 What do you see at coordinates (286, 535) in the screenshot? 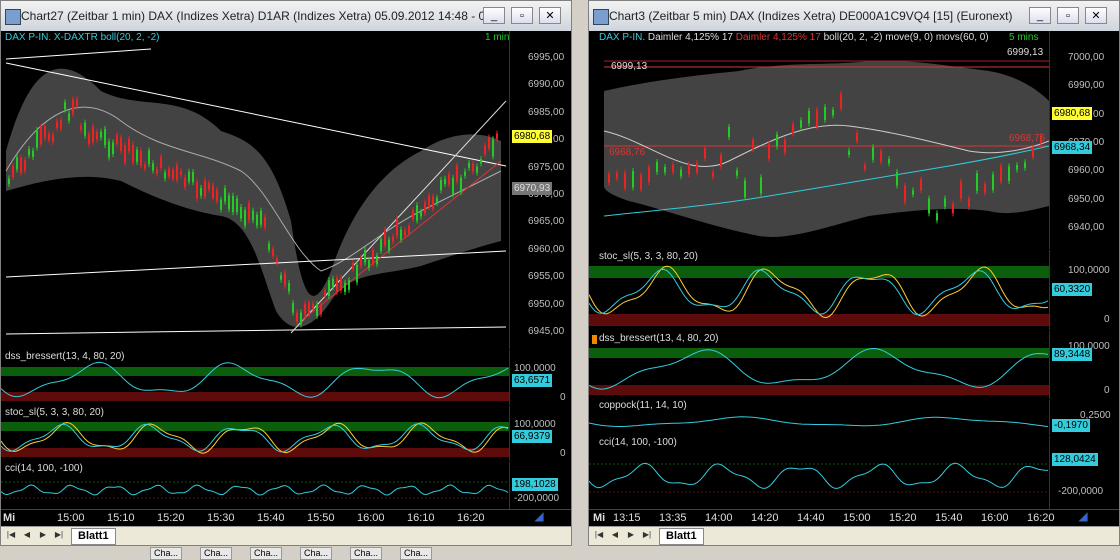
I see `sheet-tabbar: |◀ ◀ ▶ ▶| Blatt1` at bounding box center [286, 535].